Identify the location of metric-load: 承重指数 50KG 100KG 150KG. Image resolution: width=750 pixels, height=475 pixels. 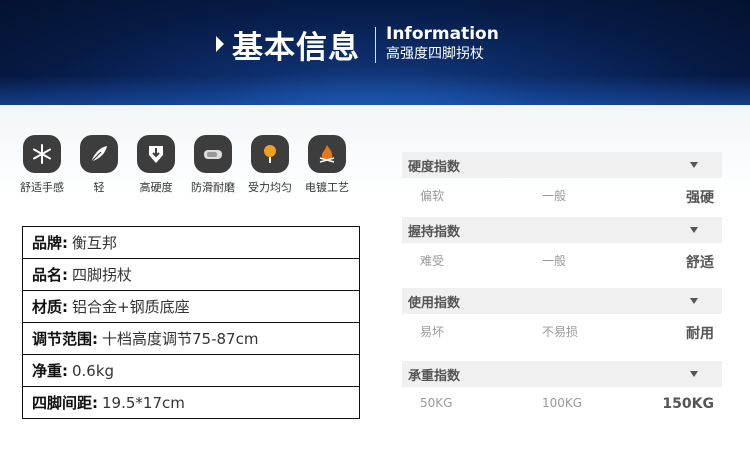
(562, 388).